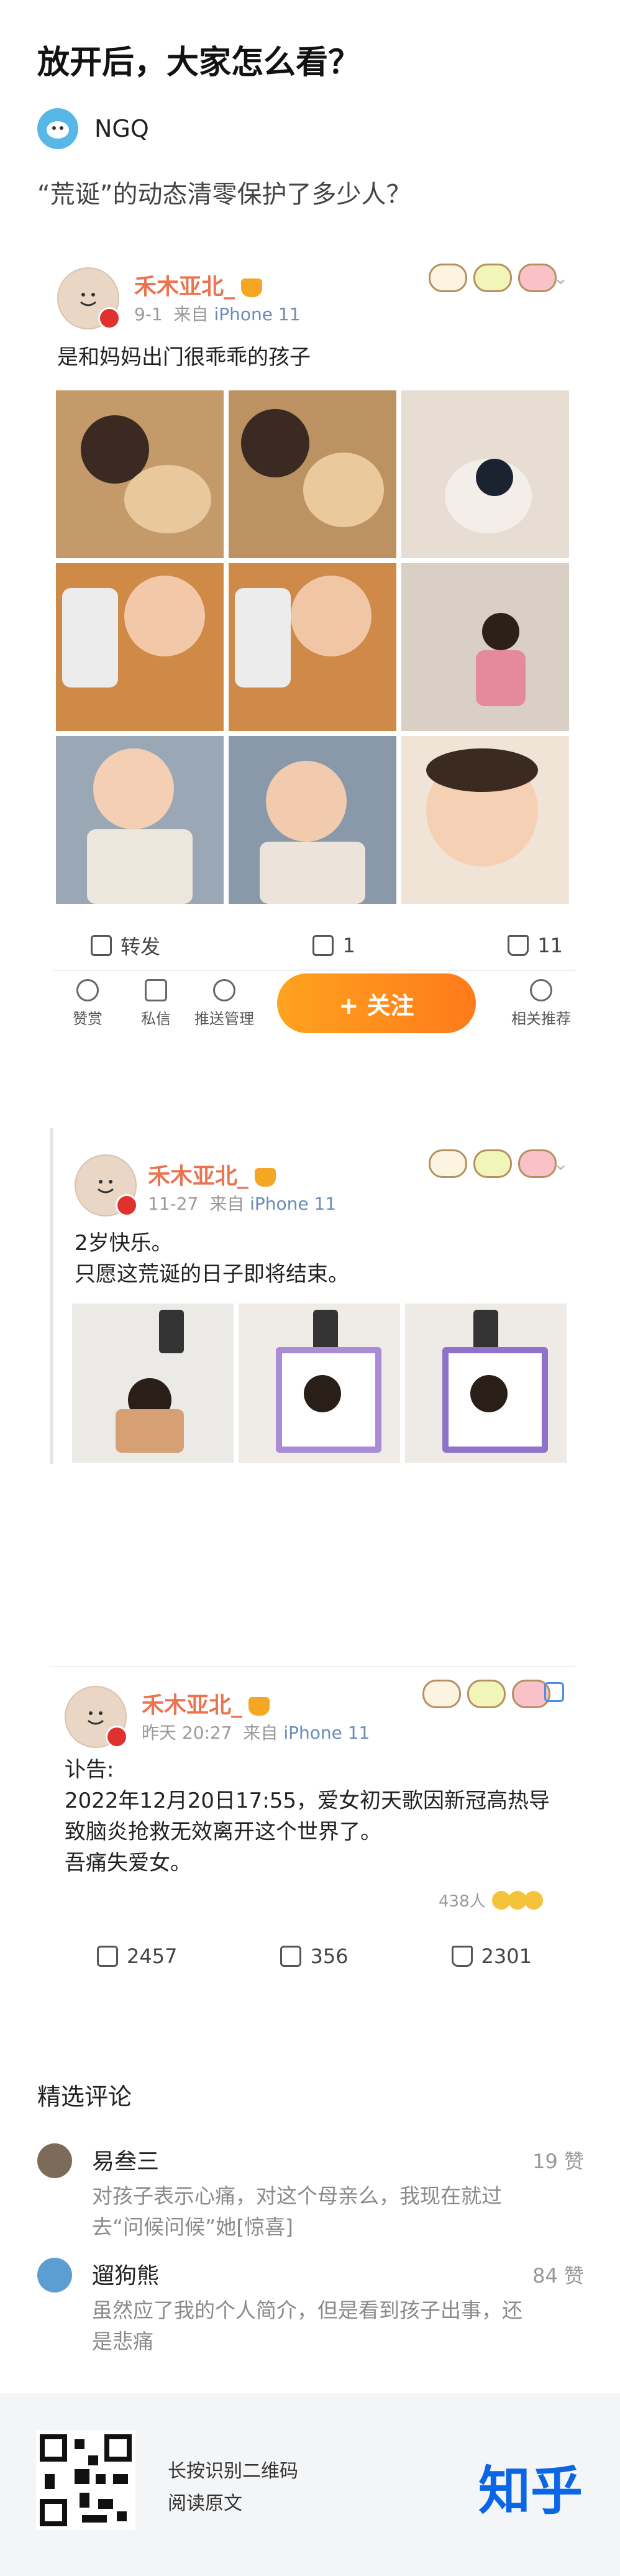  I want to click on comment-icon, so click(323, 945).